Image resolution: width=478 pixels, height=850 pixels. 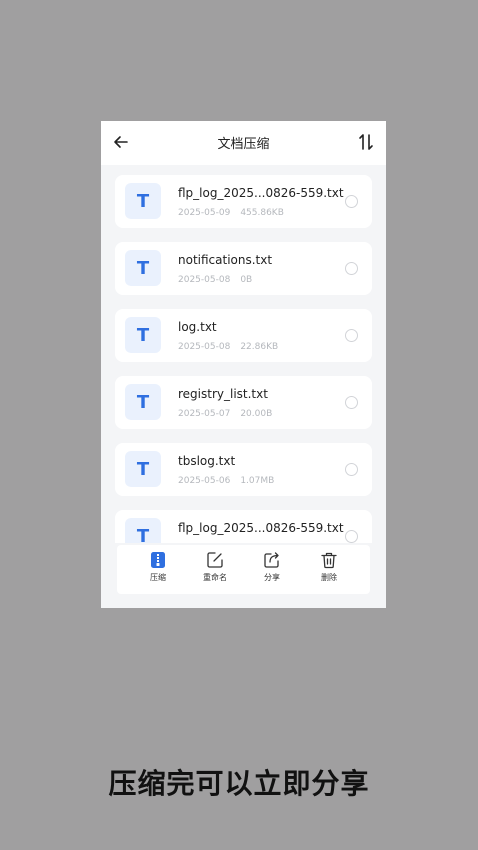 I want to click on file-size: 1.07MB, so click(x=257, y=481).